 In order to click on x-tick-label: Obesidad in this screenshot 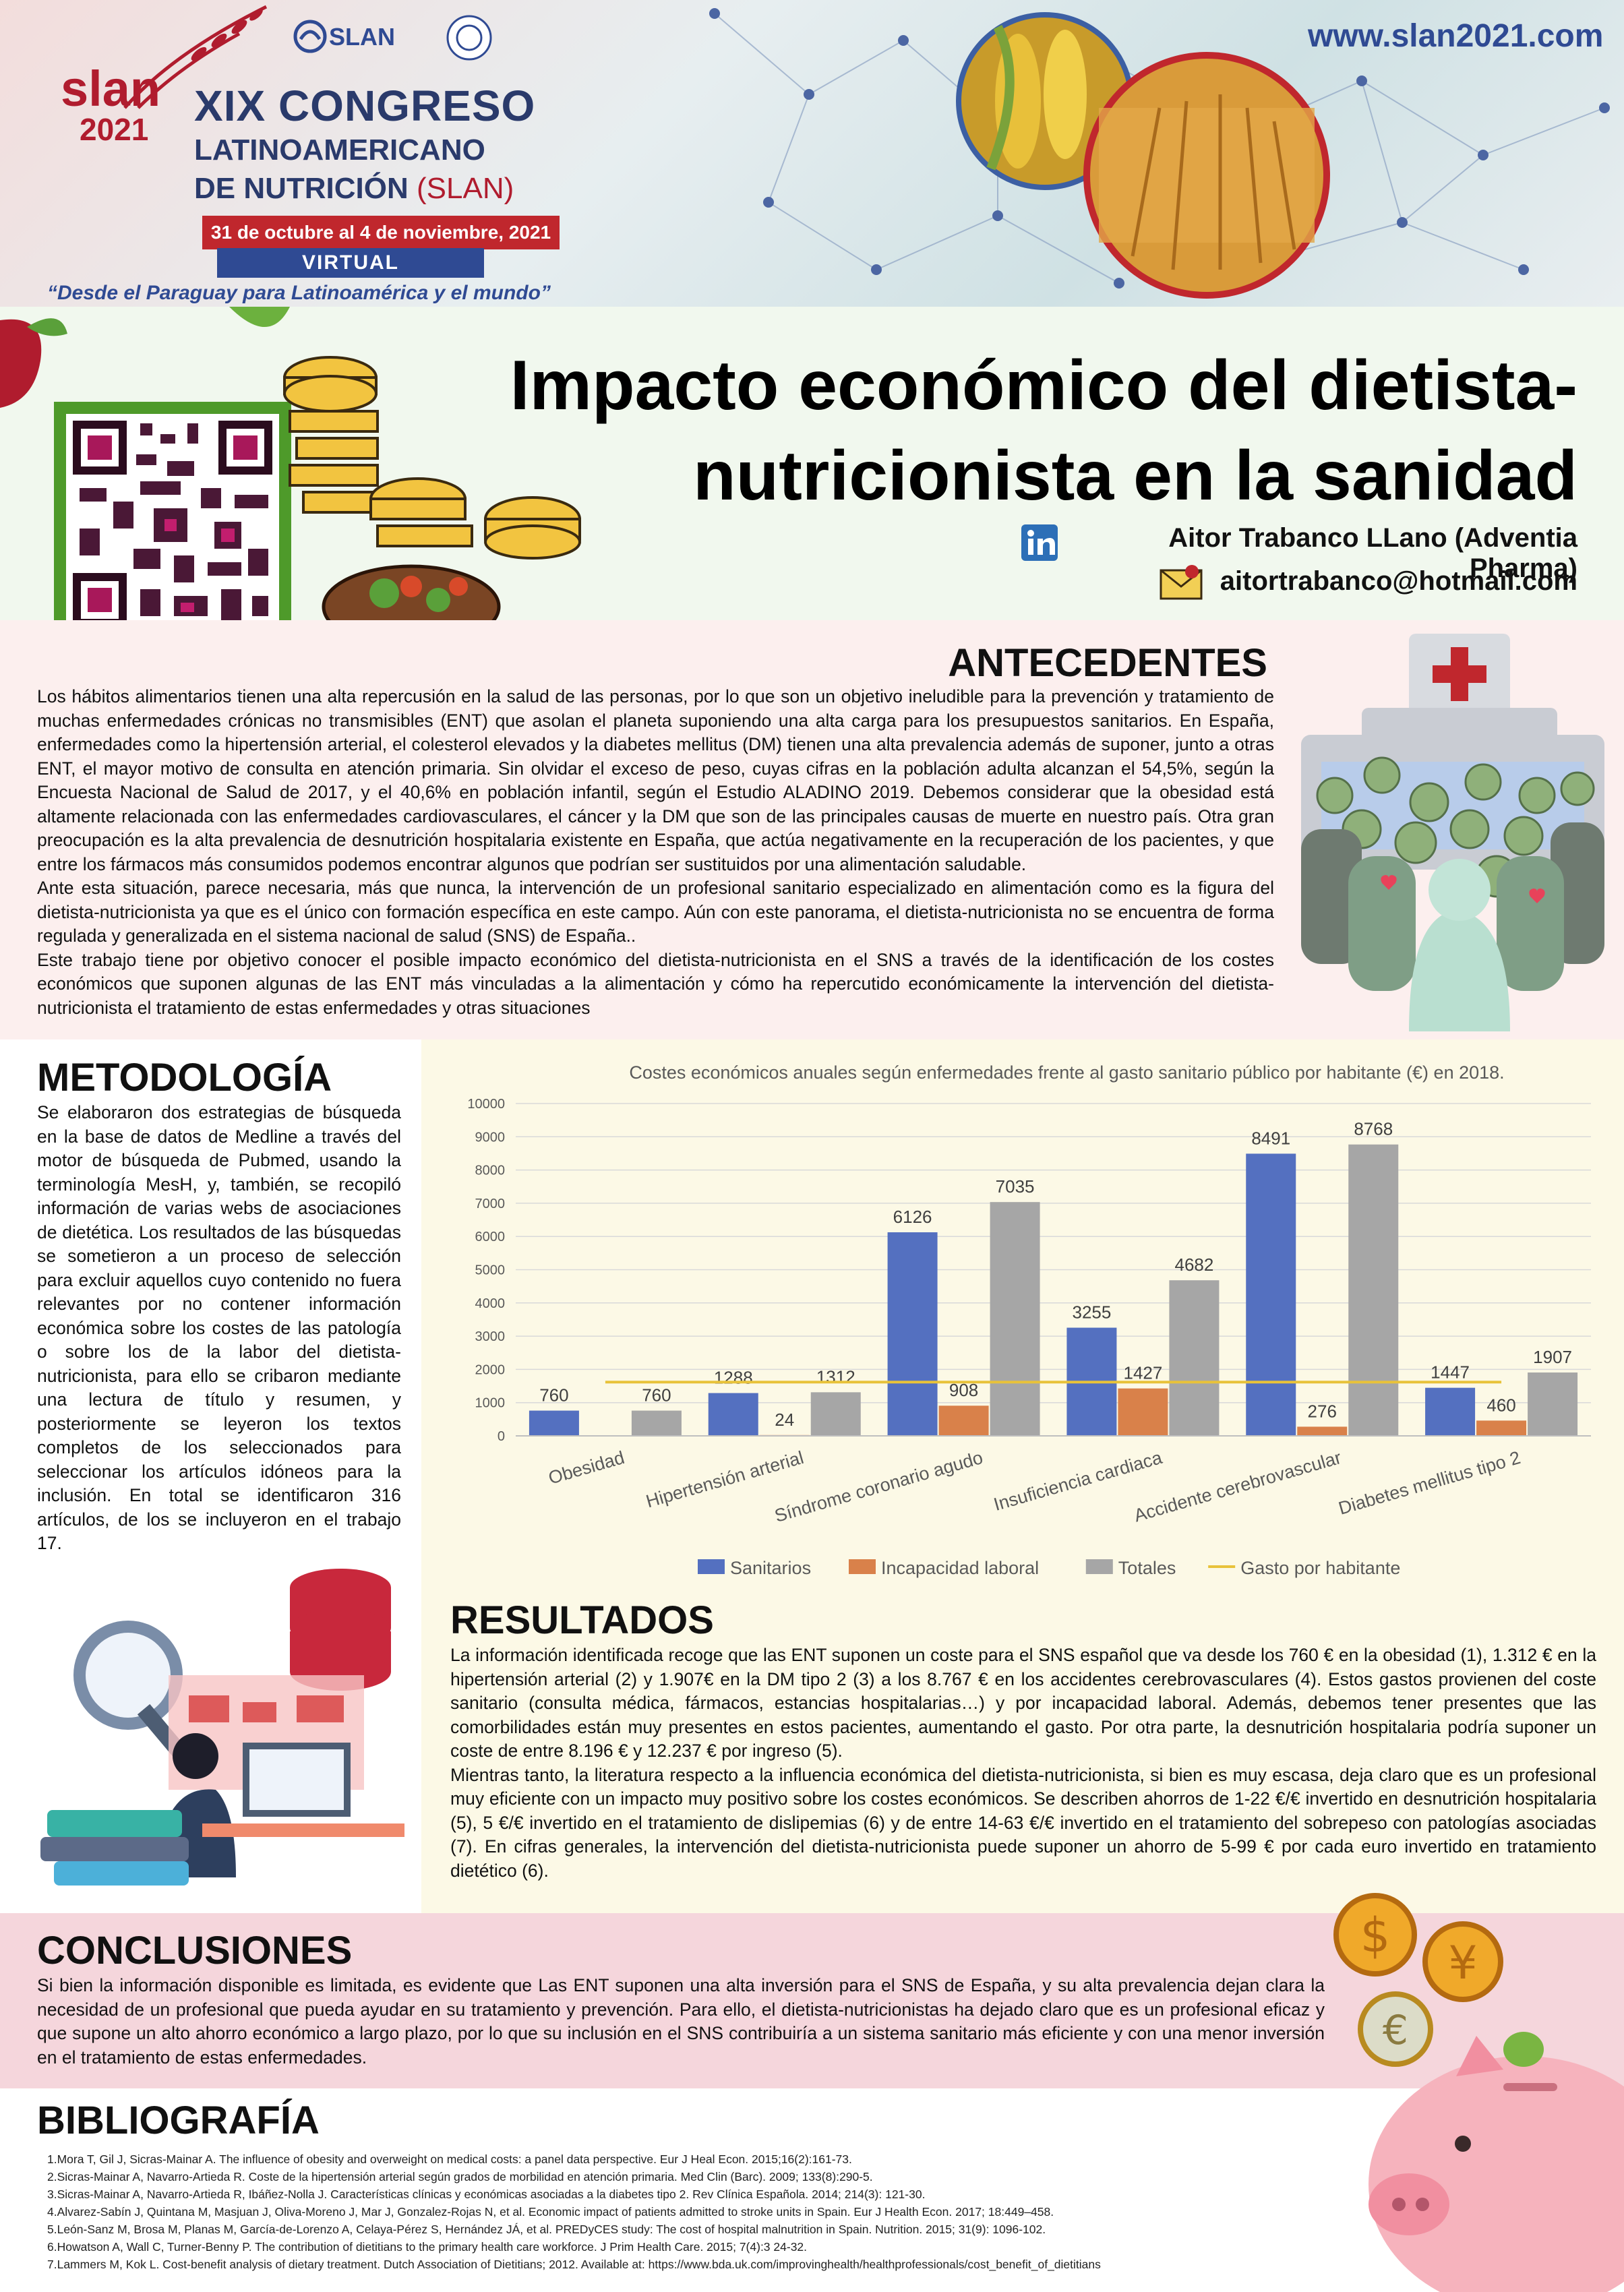, I will do `click(586, 1467)`.